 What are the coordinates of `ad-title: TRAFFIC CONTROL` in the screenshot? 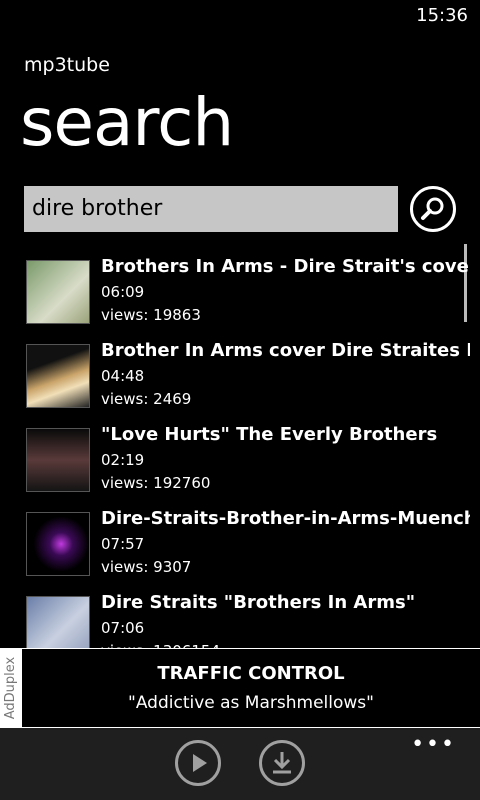 It's located at (251, 673).